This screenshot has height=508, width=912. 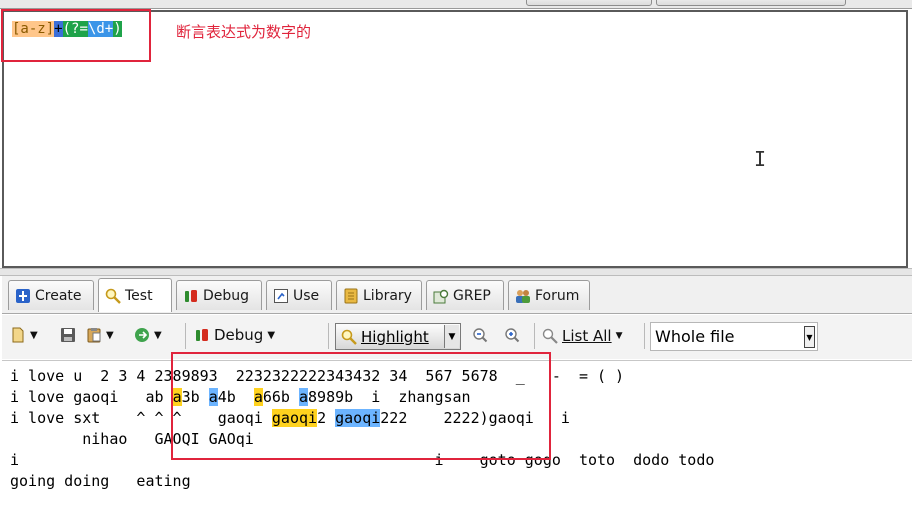 What do you see at coordinates (760, 159) in the screenshot?
I see `text-cursor-icon: I` at bounding box center [760, 159].